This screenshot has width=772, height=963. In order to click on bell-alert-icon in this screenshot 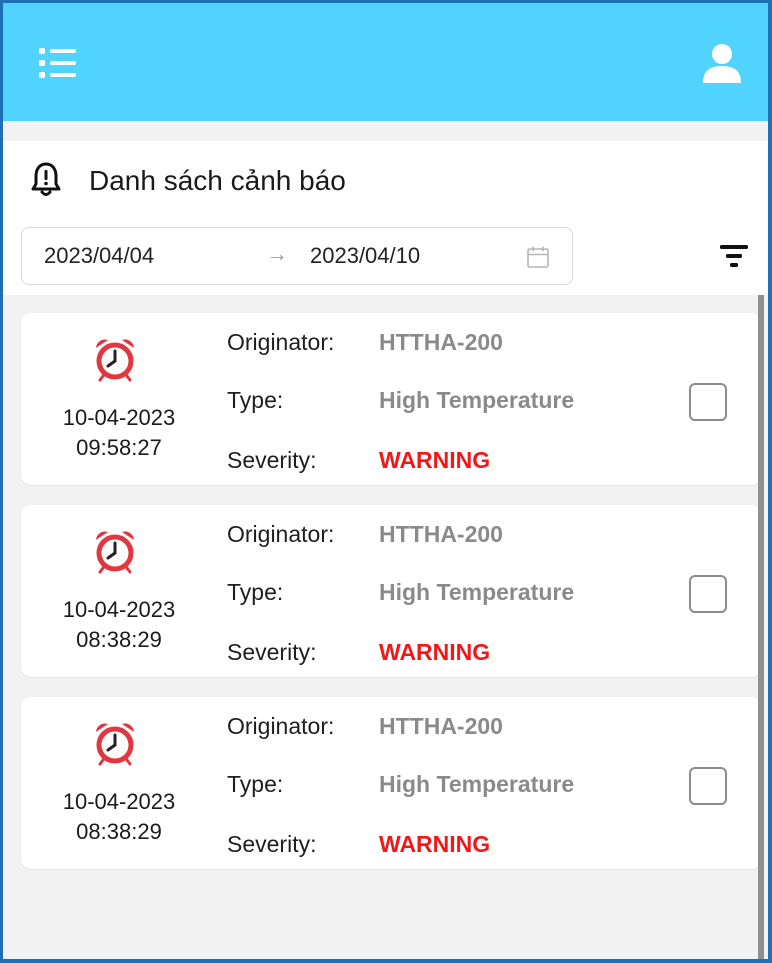, I will do `click(46, 180)`.